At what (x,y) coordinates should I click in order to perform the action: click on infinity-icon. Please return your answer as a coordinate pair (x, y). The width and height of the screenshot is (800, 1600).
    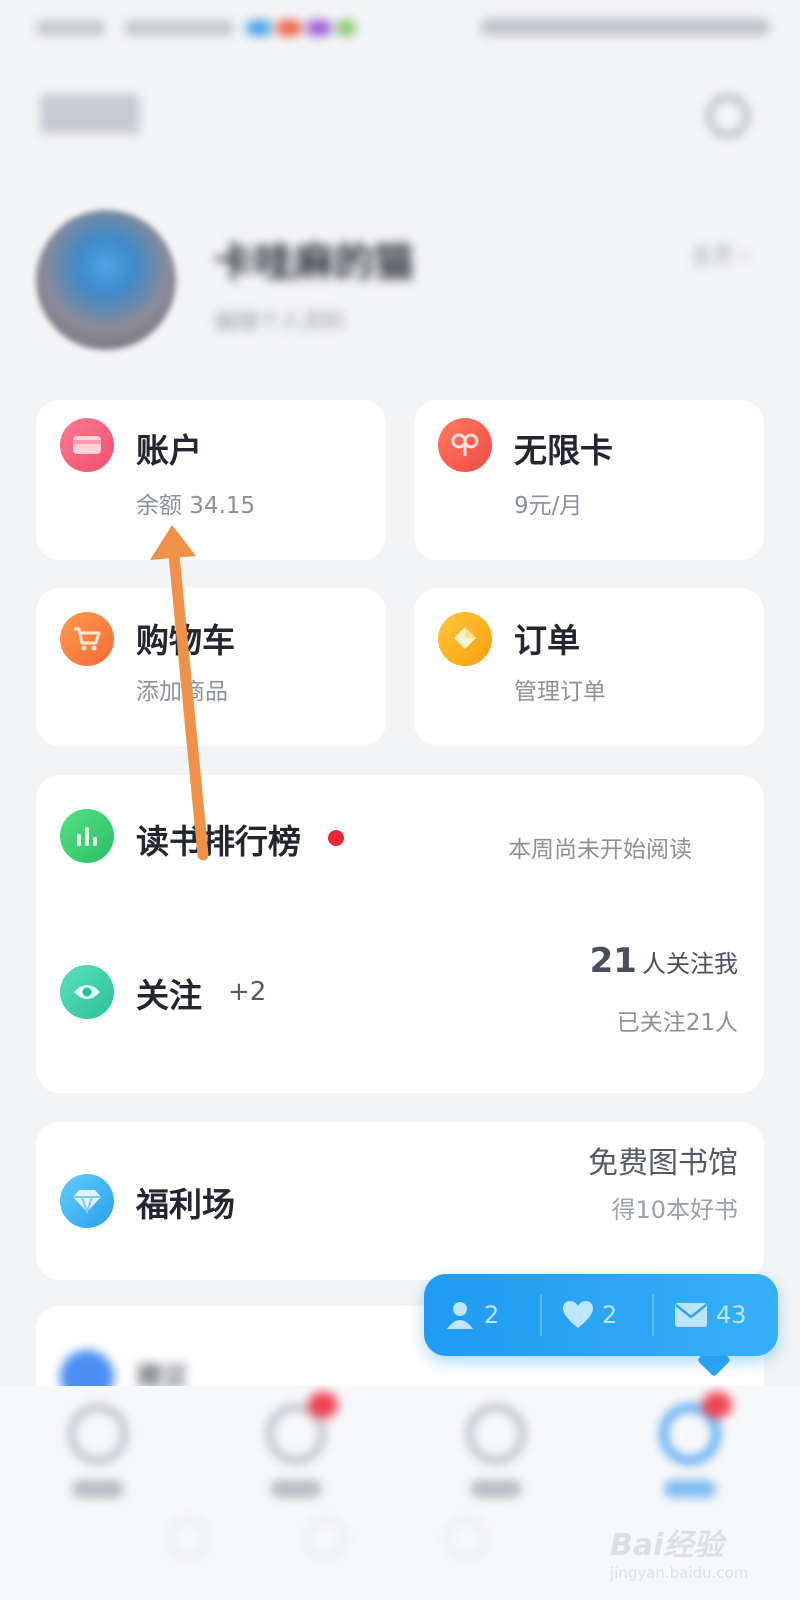
    Looking at the image, I should click on (465, 445).